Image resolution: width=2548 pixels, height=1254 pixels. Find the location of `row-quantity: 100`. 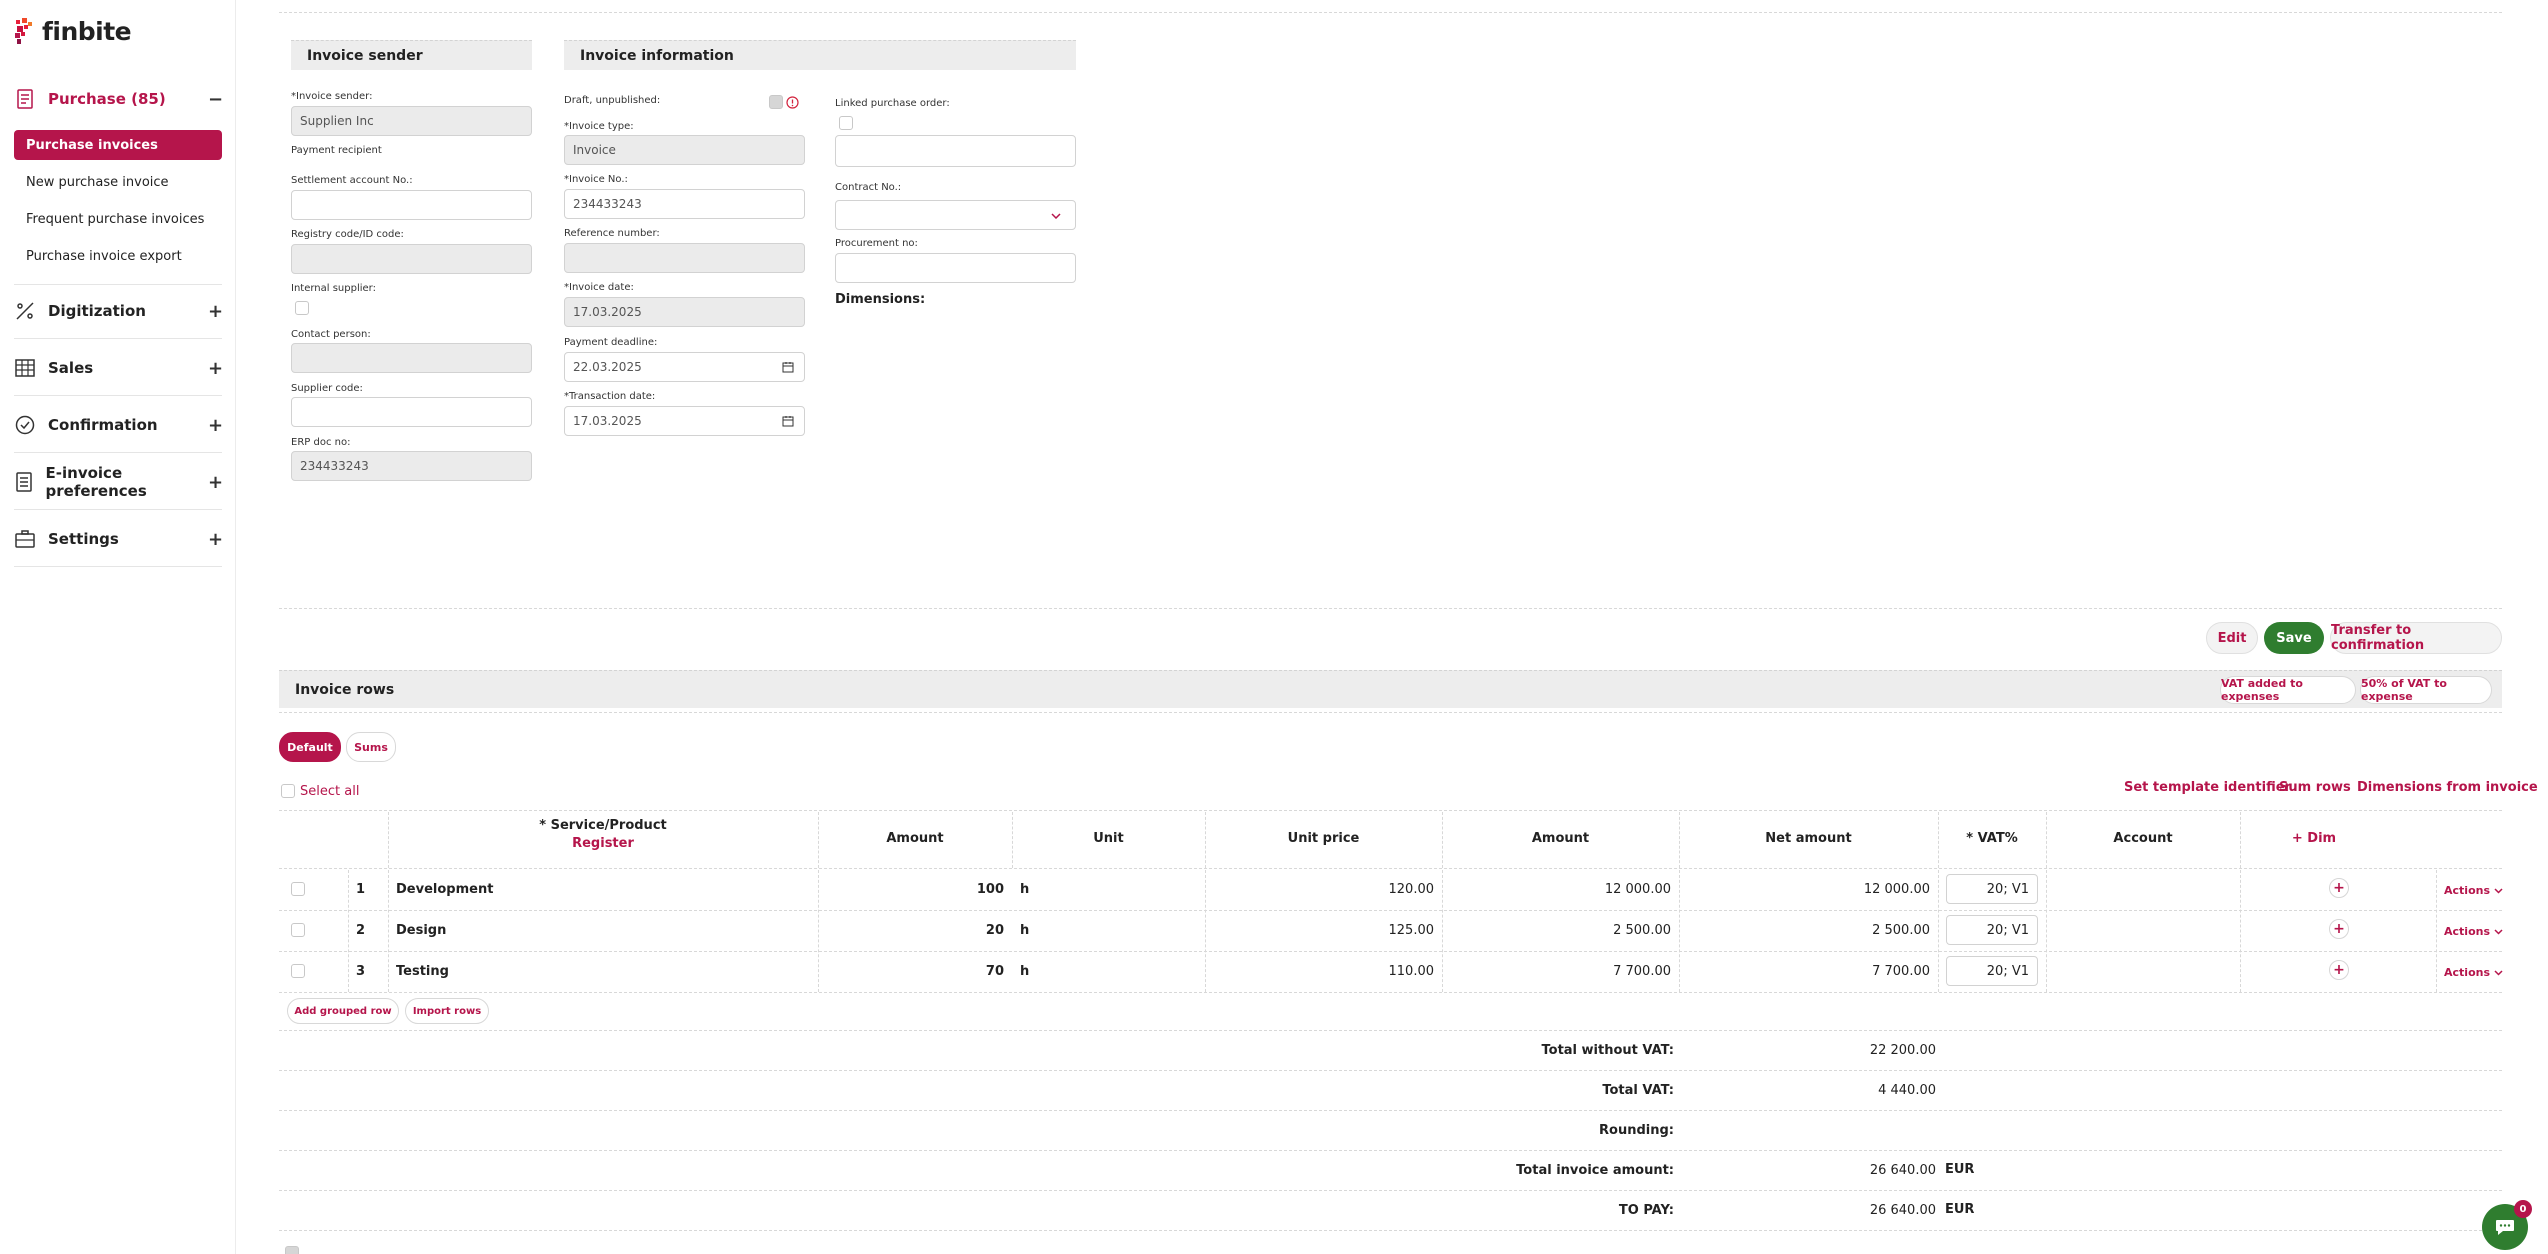

row-quantity: 100 is located at coordinates (911, 889).